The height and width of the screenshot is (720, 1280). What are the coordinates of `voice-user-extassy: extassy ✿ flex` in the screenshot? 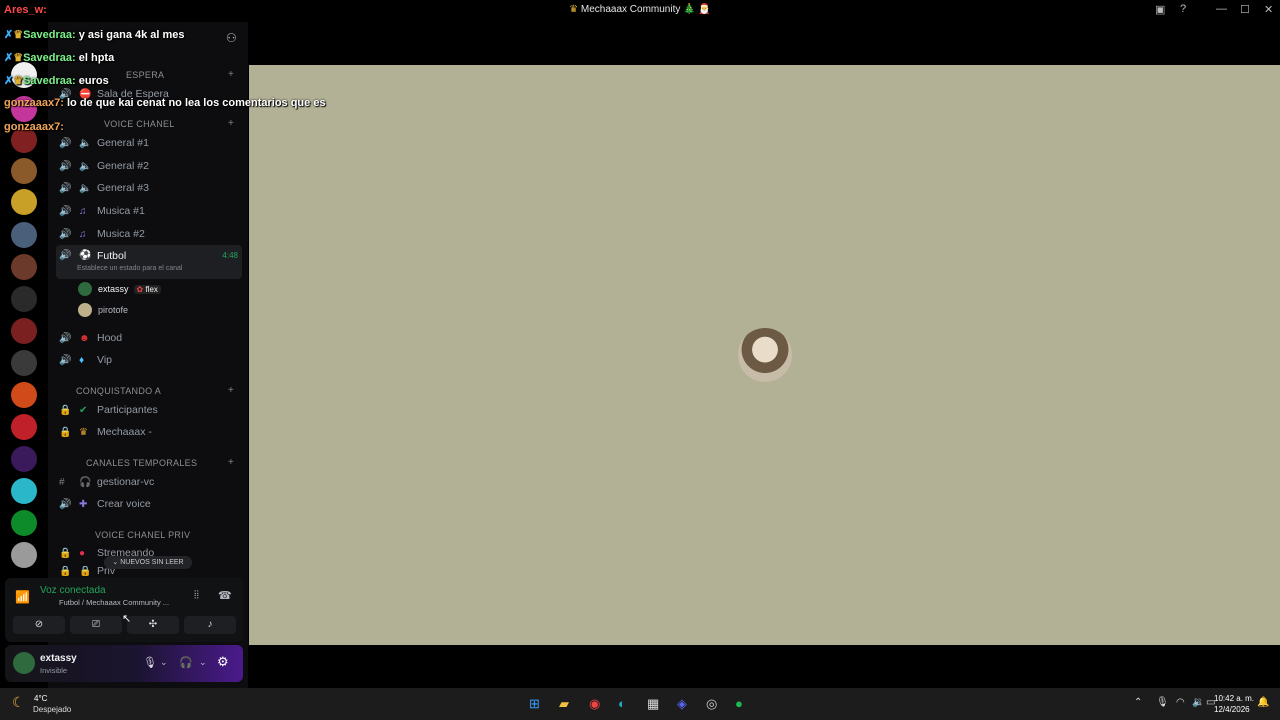 It's located at (119, 289).